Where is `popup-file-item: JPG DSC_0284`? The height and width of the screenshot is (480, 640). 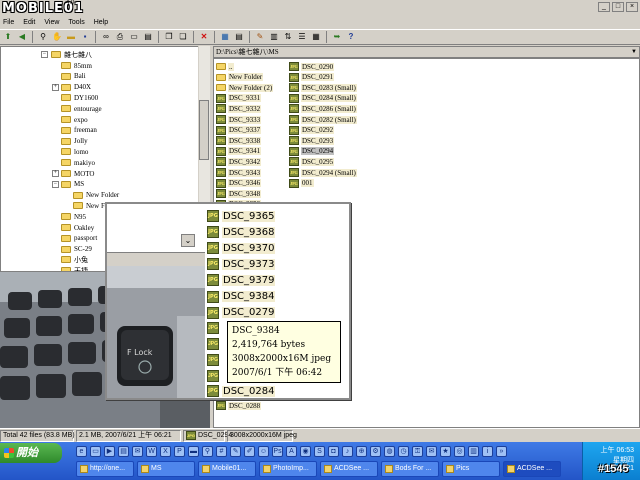
popup-file-item: JPG DSC_0284 is located at coordinates (241, 391).